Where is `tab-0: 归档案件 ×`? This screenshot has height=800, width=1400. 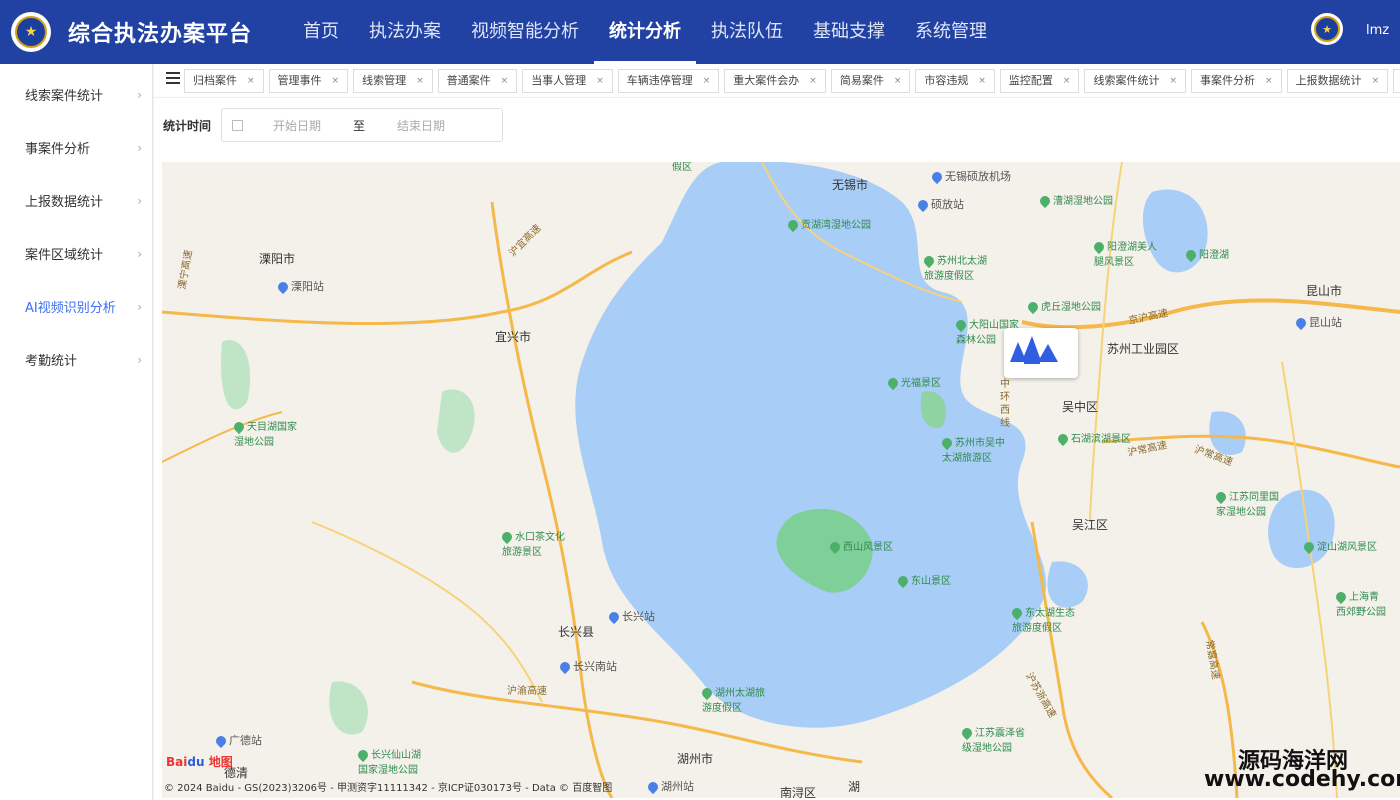
tab-0: 归档案件 × is located at coordinates (224, 81).